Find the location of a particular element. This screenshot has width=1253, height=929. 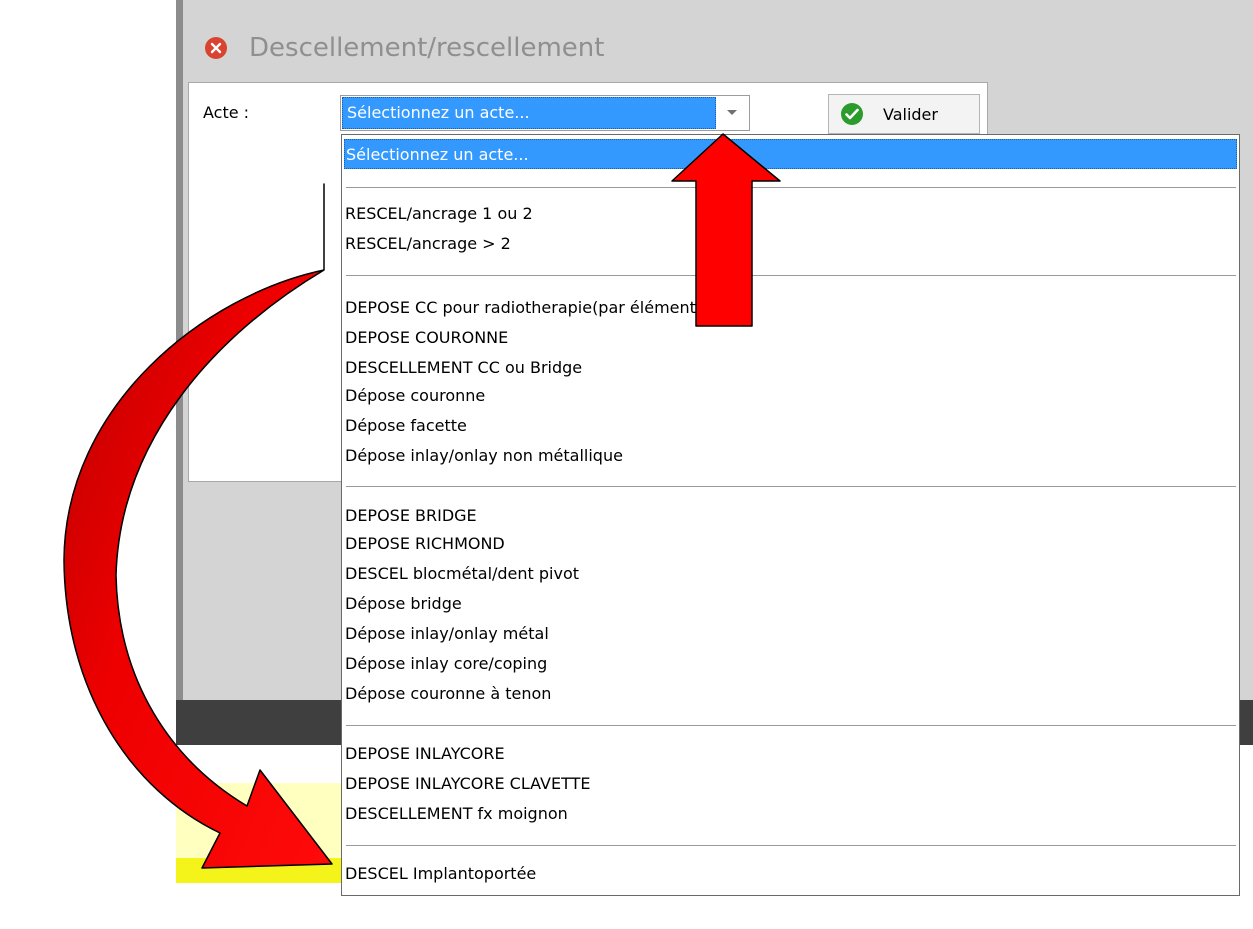

dropdown-item: Dépose inlay/onlay métal is located at coordinates (790, 634).